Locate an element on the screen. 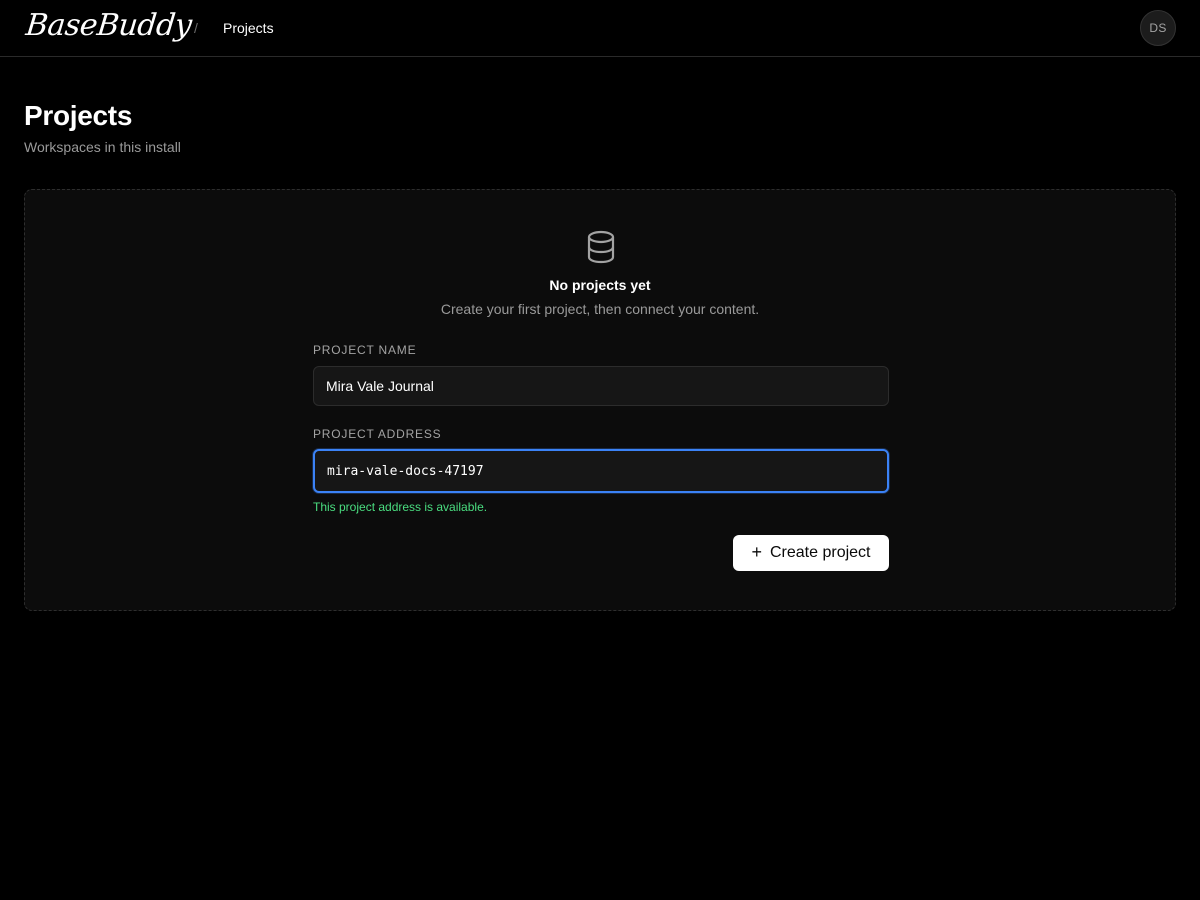 The image size is (1200, 900). project-name-label: PROJECT NAME is located at coordinates (365, 350).